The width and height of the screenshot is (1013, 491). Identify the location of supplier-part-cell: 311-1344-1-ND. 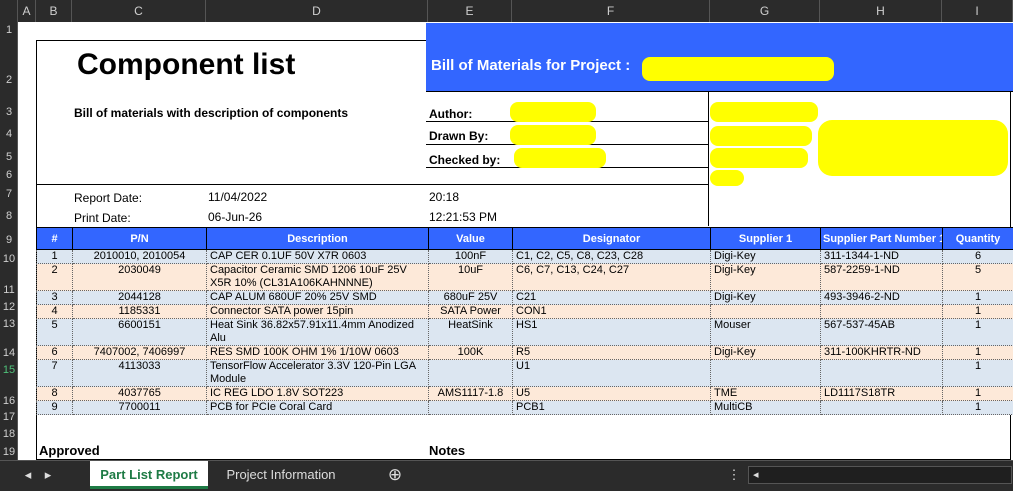
(882, 257).